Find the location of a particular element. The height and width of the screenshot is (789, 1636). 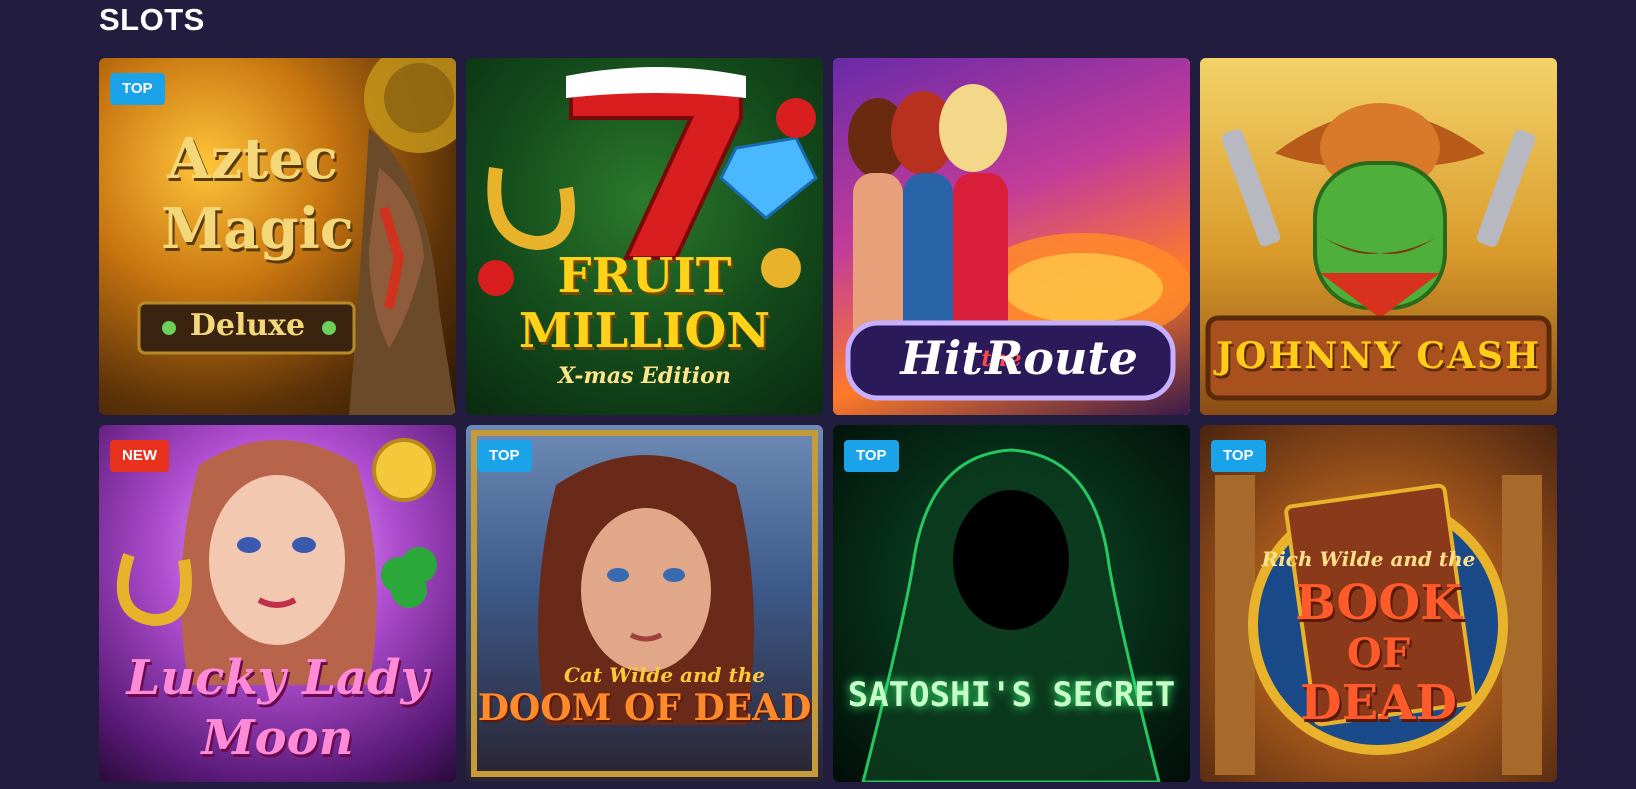

game-title-line2: Moon is located at coordinates (277, 738).